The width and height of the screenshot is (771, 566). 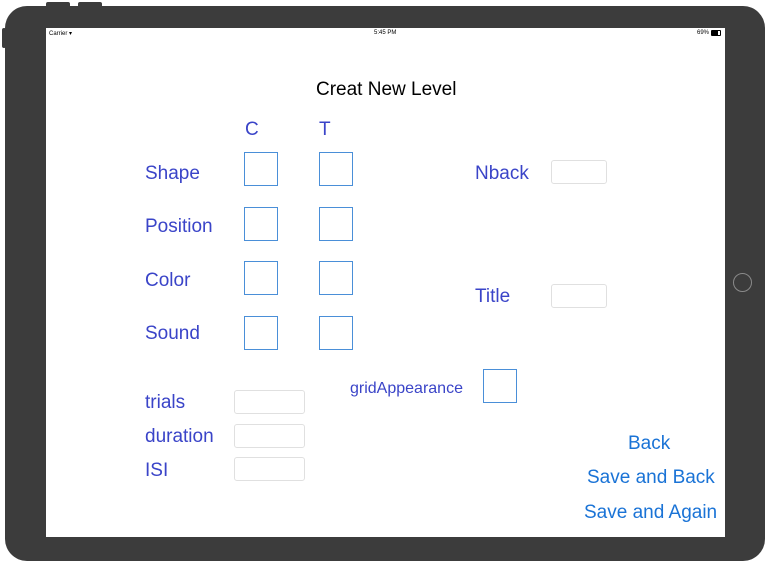 I want to click on row-label-sound: Sound, so click(x=172, y=333).